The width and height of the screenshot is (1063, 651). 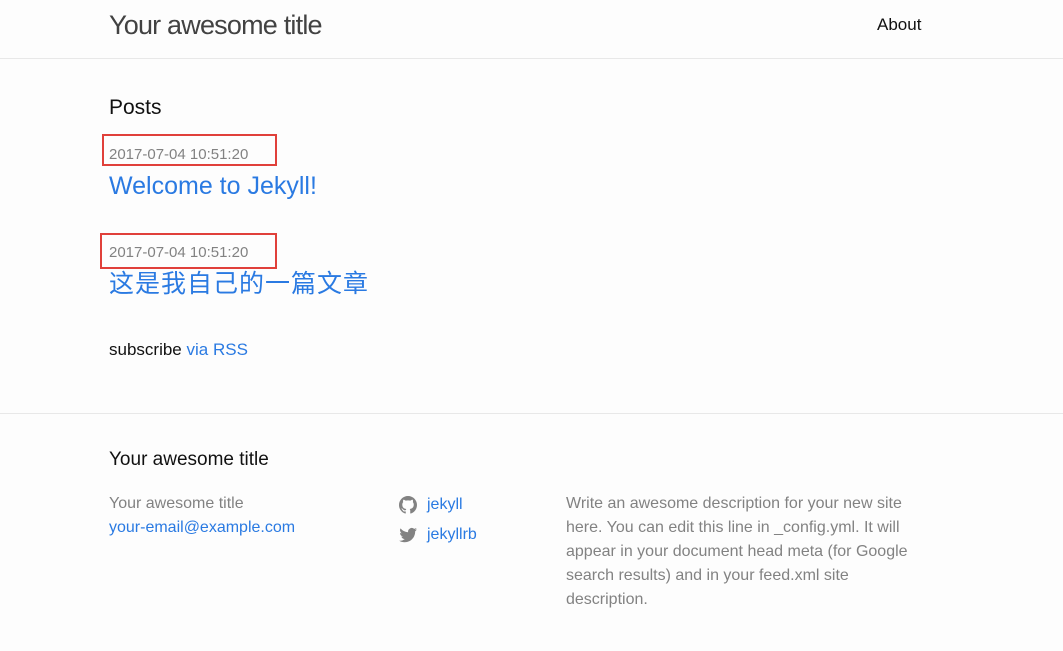 I want to click on post-title-link: Welcome to Jekyll!, so click(x=213, y=186).